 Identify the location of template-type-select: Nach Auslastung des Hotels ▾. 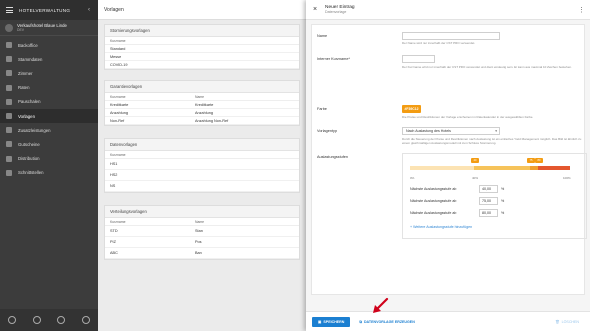
(451, 131).